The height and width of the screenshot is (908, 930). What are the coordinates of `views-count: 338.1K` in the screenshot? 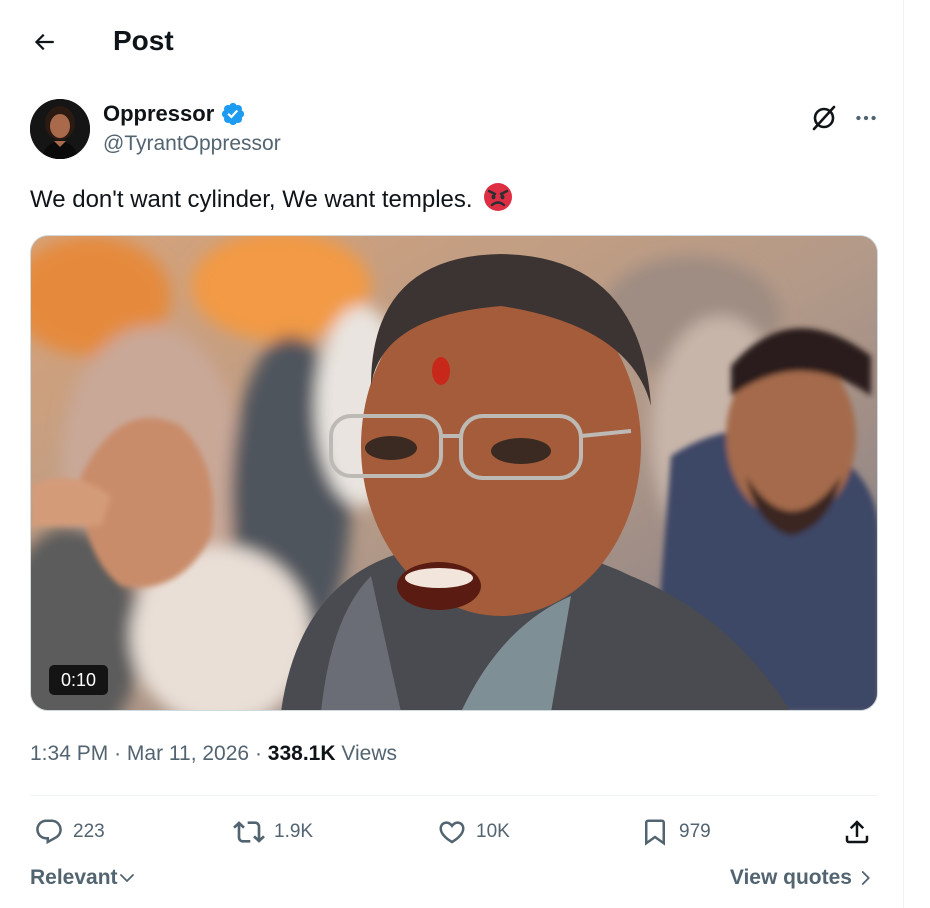 It's located at (302, 753).